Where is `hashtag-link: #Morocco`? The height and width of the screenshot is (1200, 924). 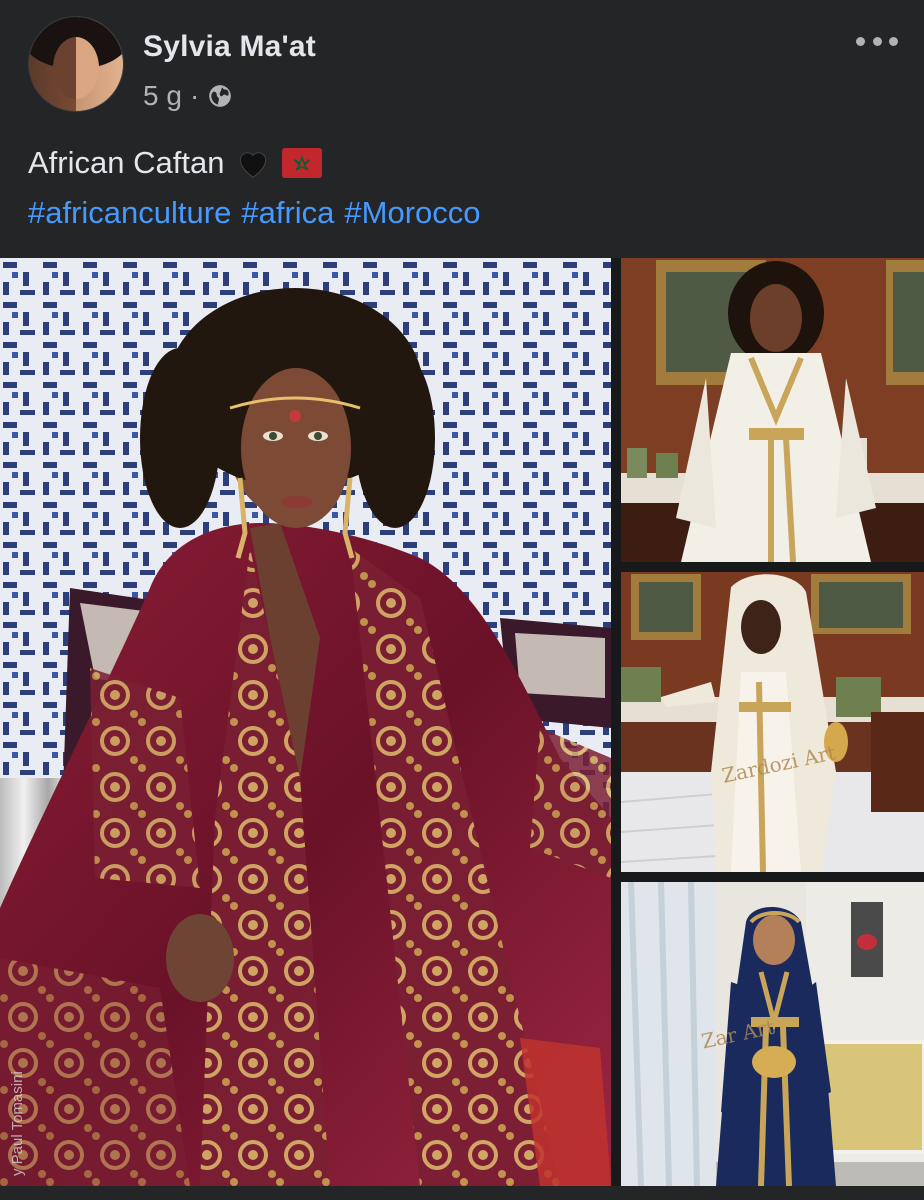
hashtag-link: #Morocco is located at coordinates (412, 213).